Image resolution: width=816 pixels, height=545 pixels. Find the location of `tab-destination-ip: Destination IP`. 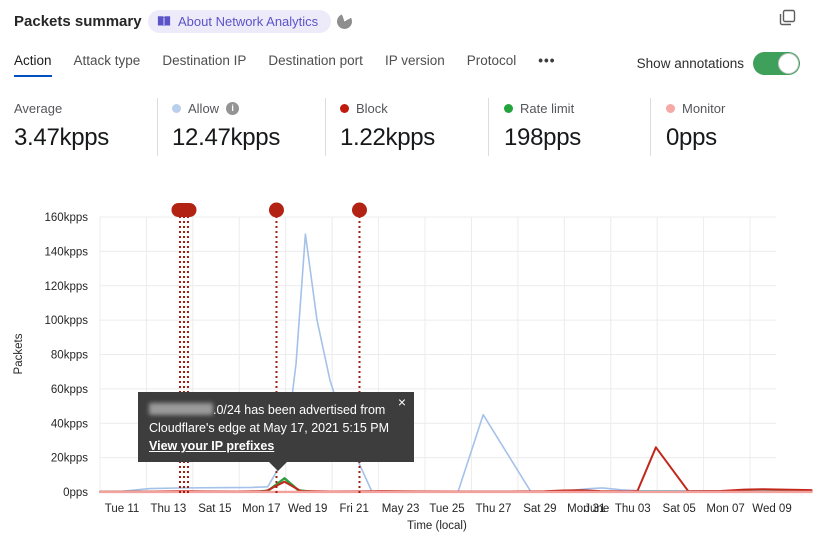

tab-destination-ip: Destination IP is located at coordinates (204, 64).